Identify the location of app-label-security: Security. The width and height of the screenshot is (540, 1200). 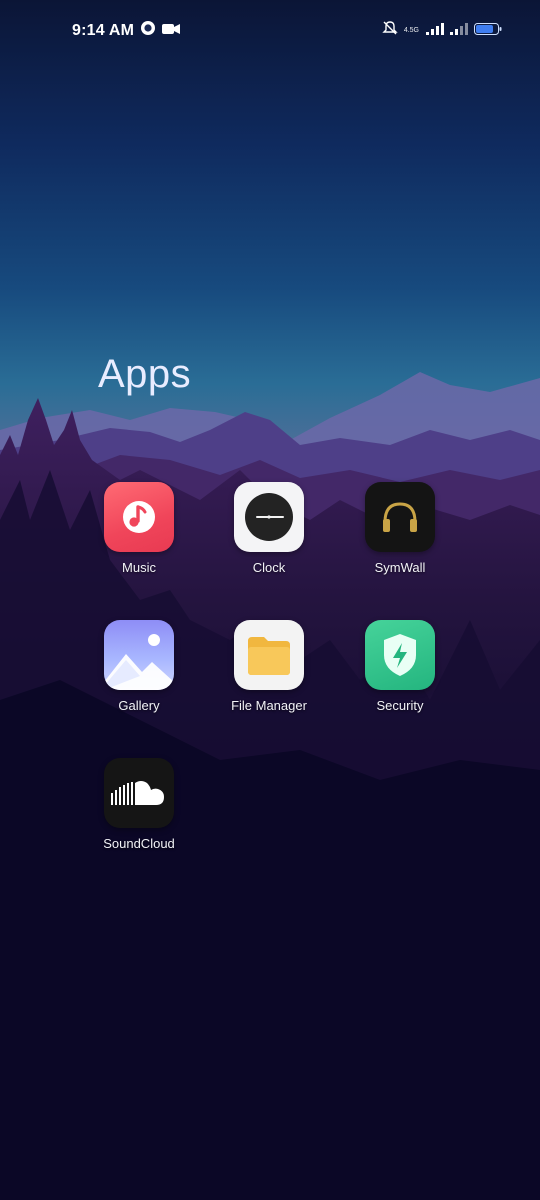
(400, 705).